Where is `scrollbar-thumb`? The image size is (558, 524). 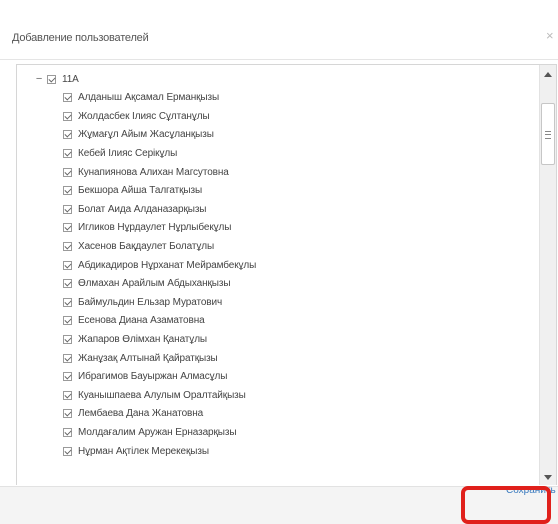 scrollbar-thumb is located at coordinates (548, 134).